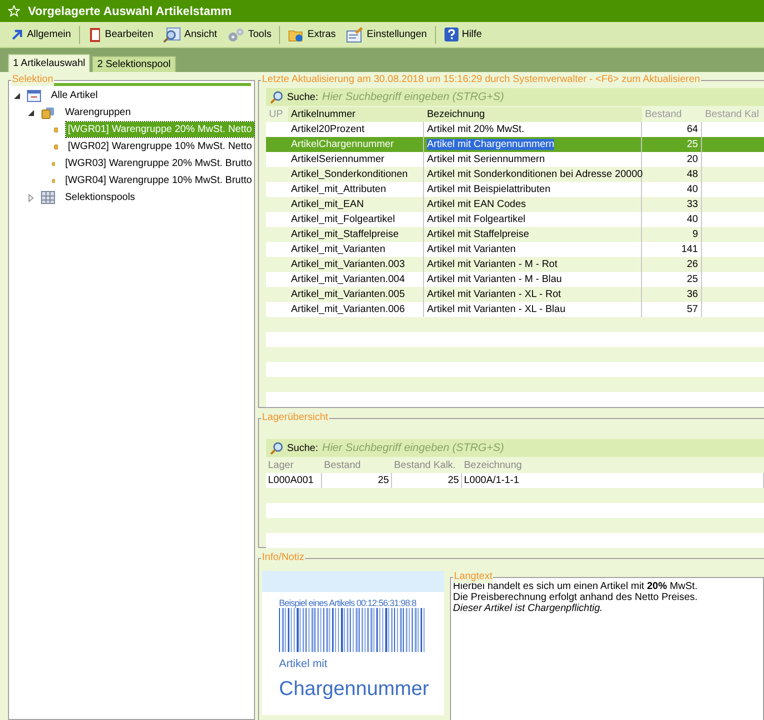  I want to click on table-cell: Artikel mit Sonderkonditionen bei Adresse 20000, so click(535, 174).